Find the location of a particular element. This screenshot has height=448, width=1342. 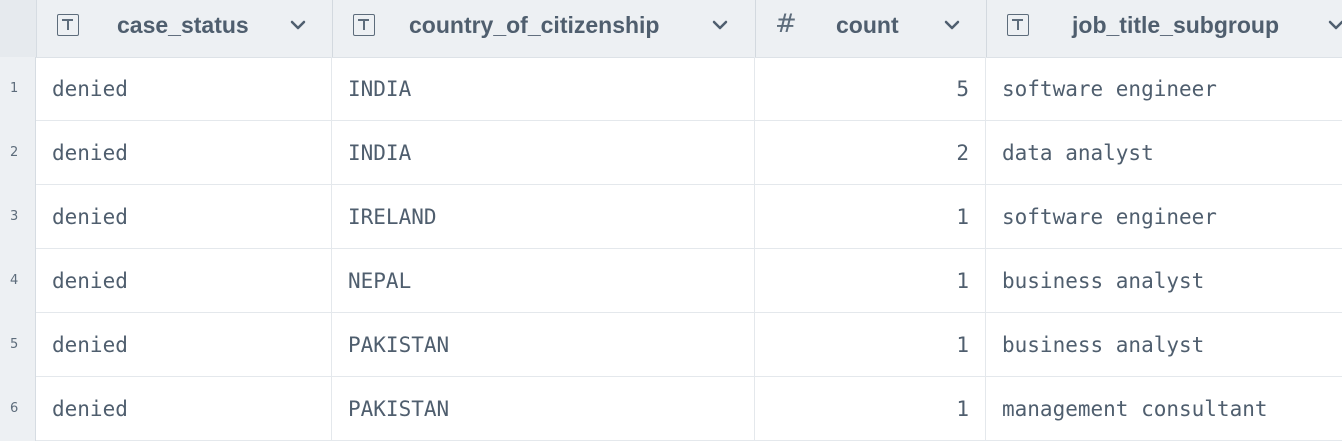

cell-country: IRELAND is located at coordinates (543, 217).